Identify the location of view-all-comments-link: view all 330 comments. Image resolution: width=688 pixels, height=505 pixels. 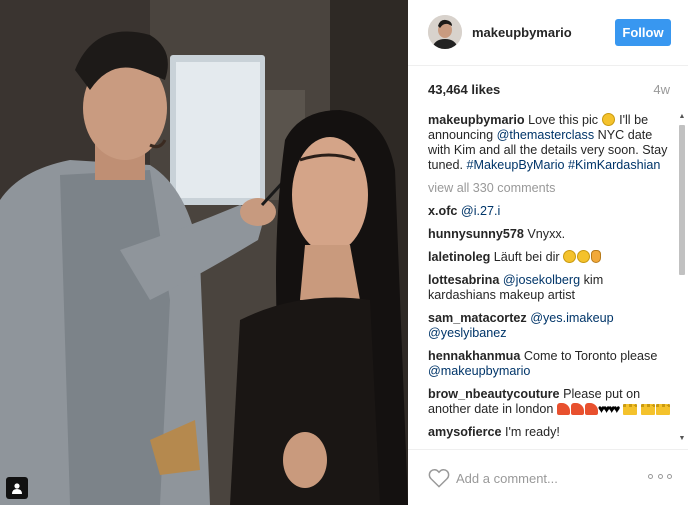
(551, 188).